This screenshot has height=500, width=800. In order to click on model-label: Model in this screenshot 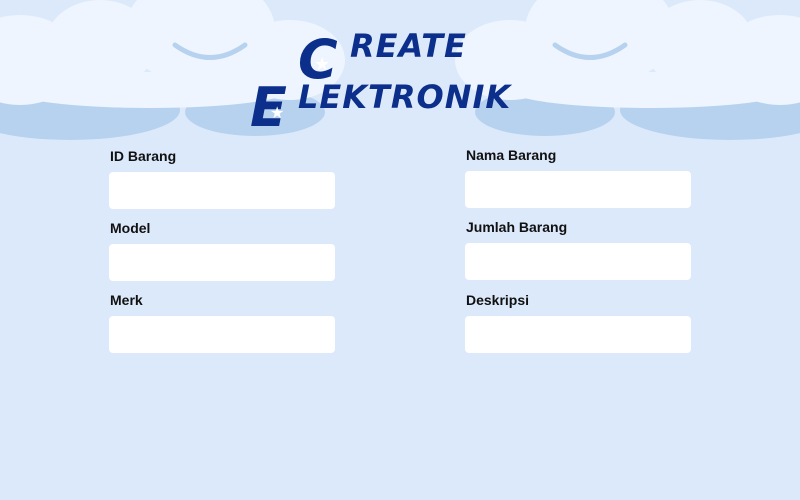, I will do `click(130, 228)`.